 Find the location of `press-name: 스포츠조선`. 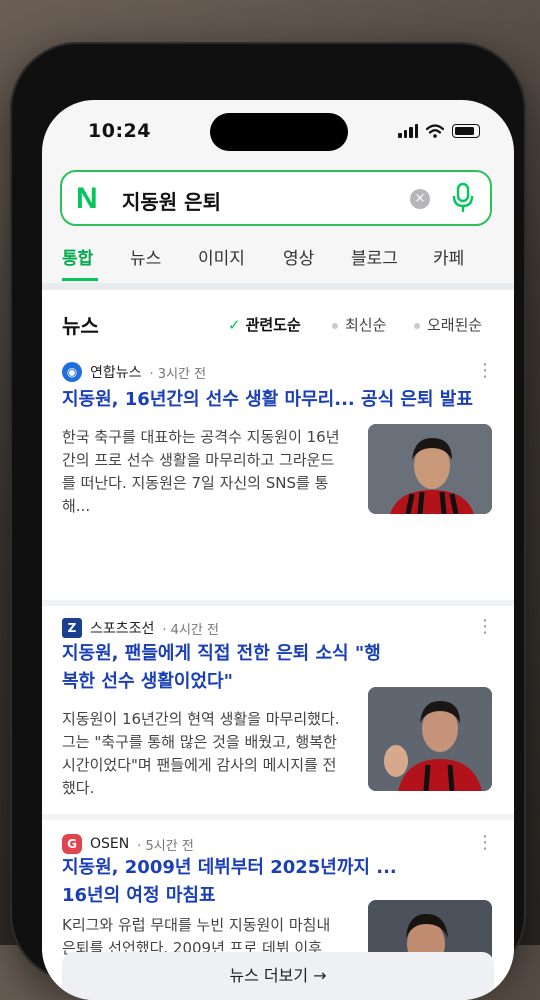

press-name: 스포츠조선 is located at coordinates (122, 628).